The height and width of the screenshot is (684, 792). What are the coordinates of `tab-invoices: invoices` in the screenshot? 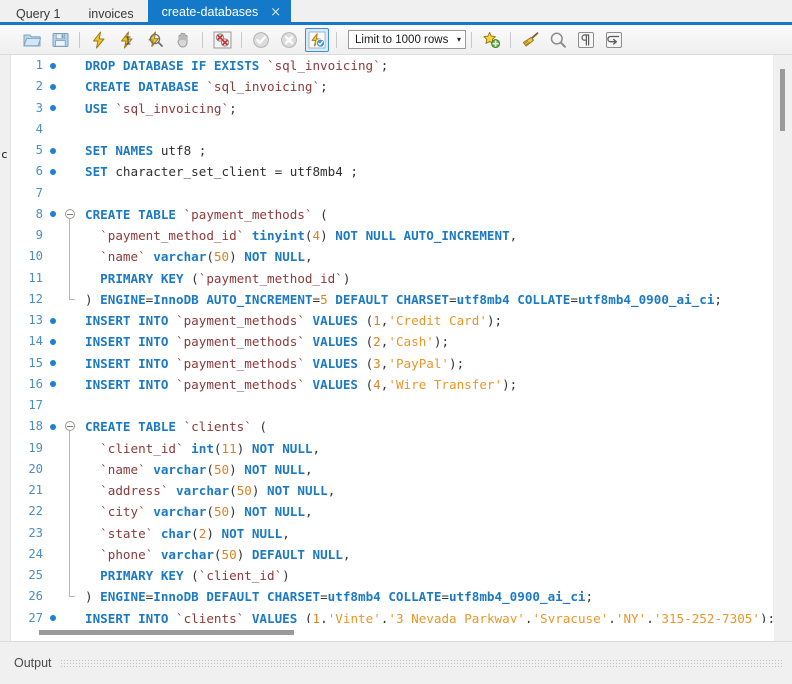 It's located at (110, 14).